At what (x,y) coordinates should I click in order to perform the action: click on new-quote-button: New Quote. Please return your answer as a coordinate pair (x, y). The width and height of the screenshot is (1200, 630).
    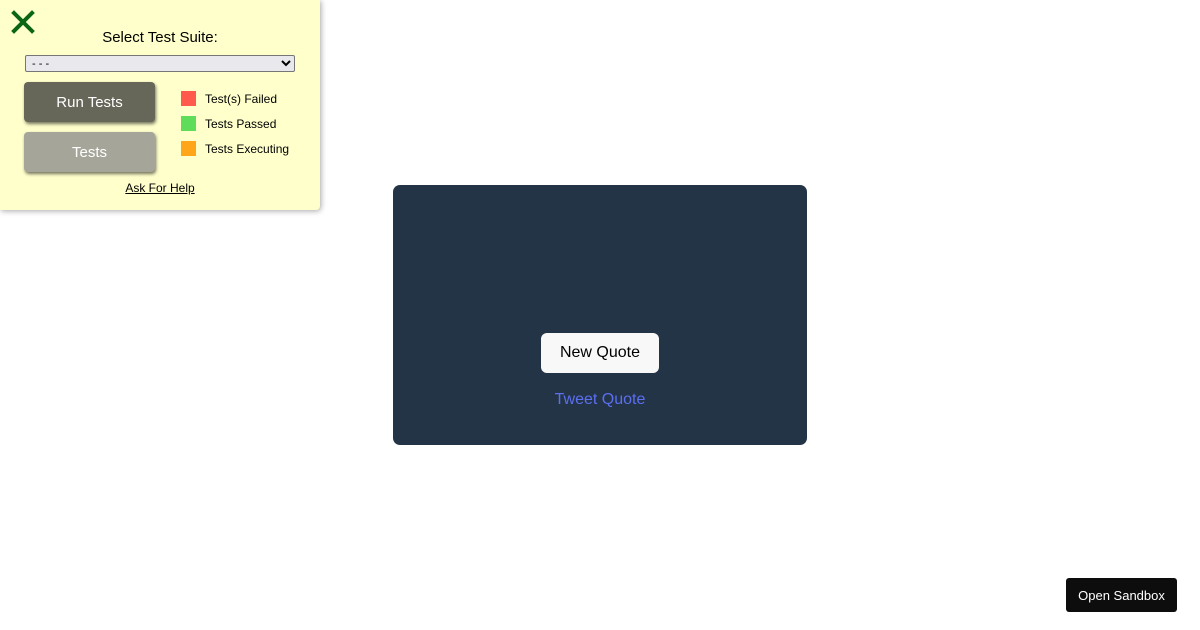
    Looking at the image, I should click on (600, 353).